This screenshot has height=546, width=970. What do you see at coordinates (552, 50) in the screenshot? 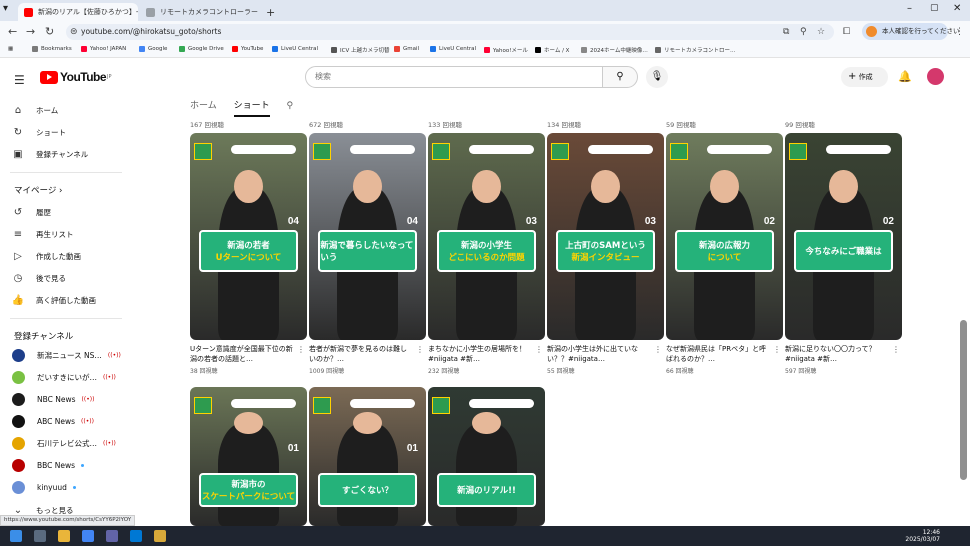
I see `bookmark-item: ホーム / X` at bounding box center [552, 50].